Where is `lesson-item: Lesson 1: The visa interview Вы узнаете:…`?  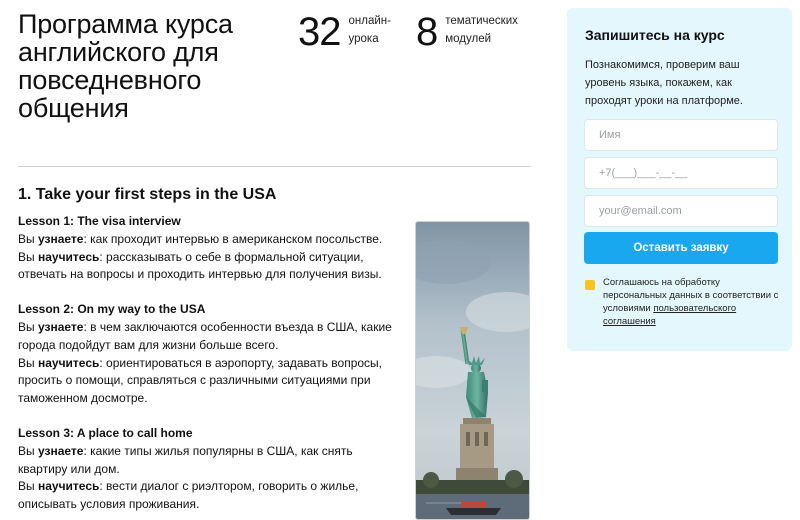
lesson-item: Lesson 1: The visa interview Вы узнаете:… is located at coordinates (210, 248).